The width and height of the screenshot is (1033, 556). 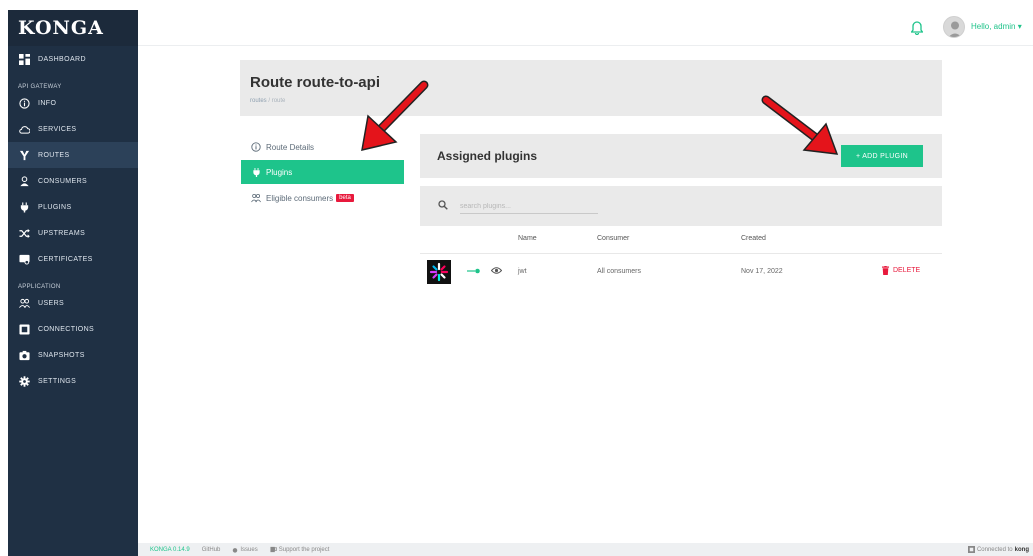 I want to click on sidebar-item-services: SERVICES, so click(x=73, y=129).